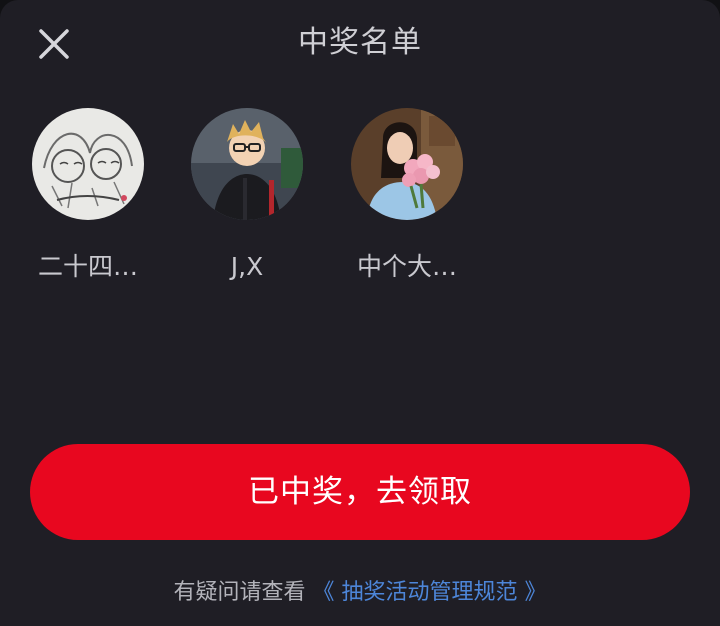 This screenshot has width=720, height=626. I want to click on footer-help-text: 有疑问请查看, so click(239, 592).